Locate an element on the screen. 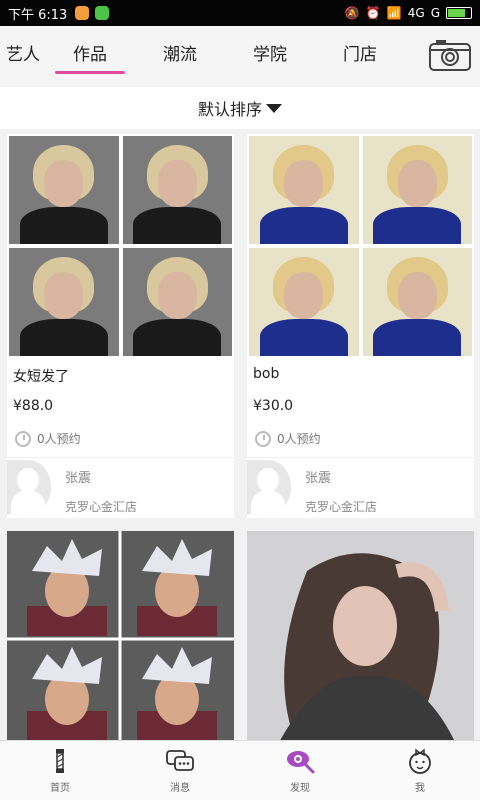  work-price: ¥30.0 is located at coordinates (273, 406).